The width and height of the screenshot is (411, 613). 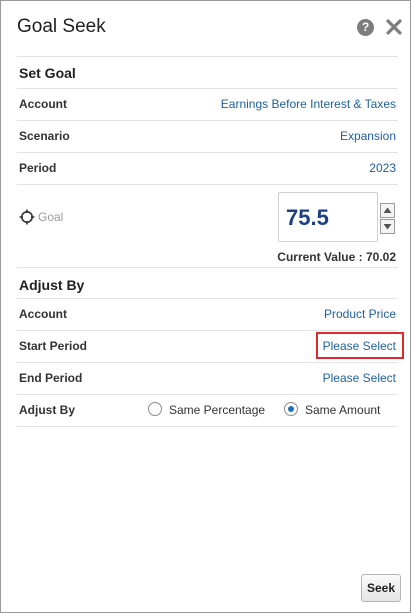 I want to click on period-link: 2023, so click(x=382, y=168).